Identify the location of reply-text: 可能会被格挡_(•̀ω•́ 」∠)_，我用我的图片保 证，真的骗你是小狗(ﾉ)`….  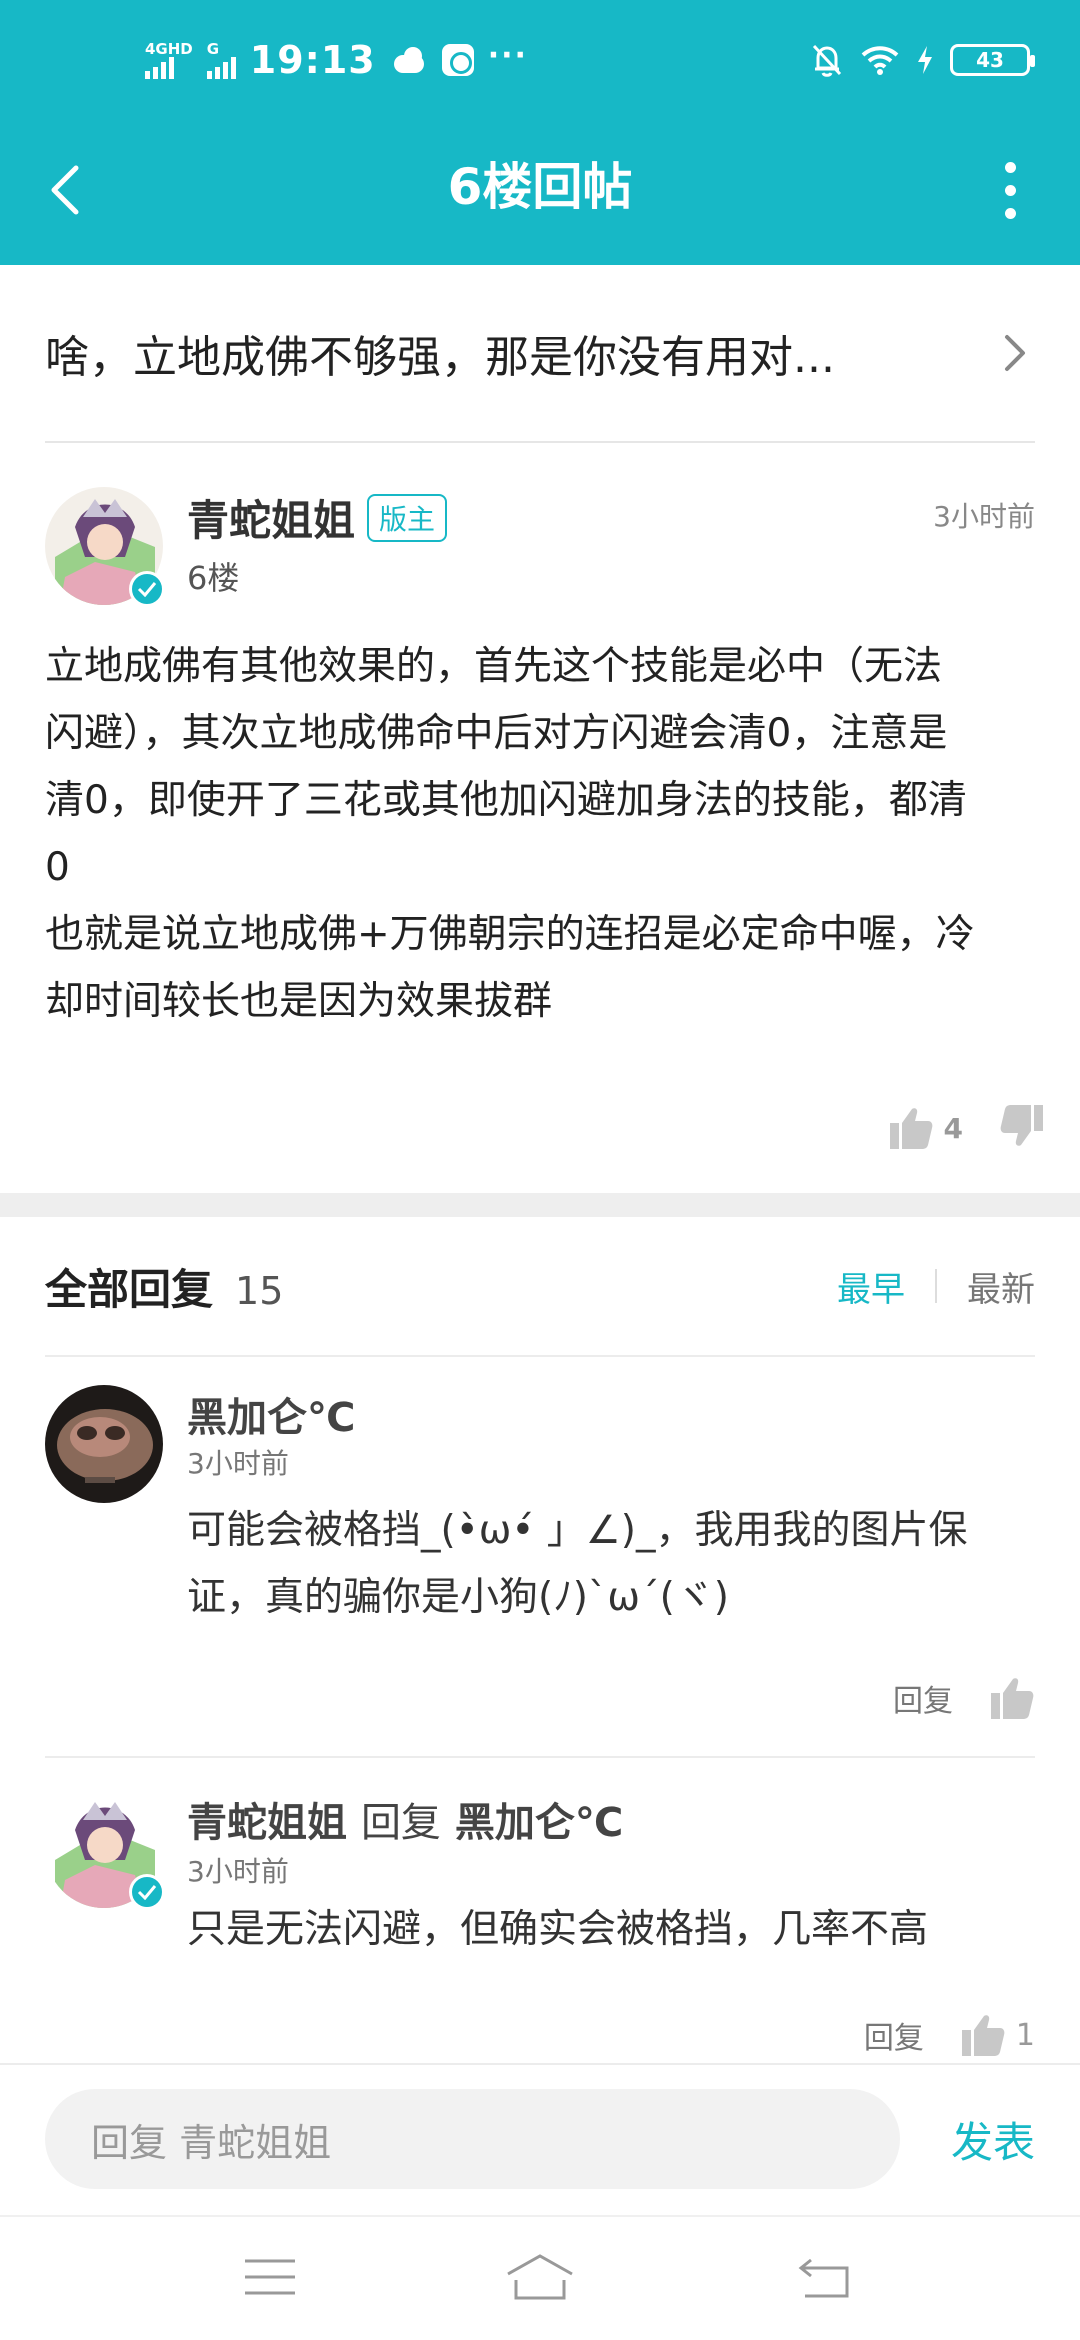
(577, 1564).